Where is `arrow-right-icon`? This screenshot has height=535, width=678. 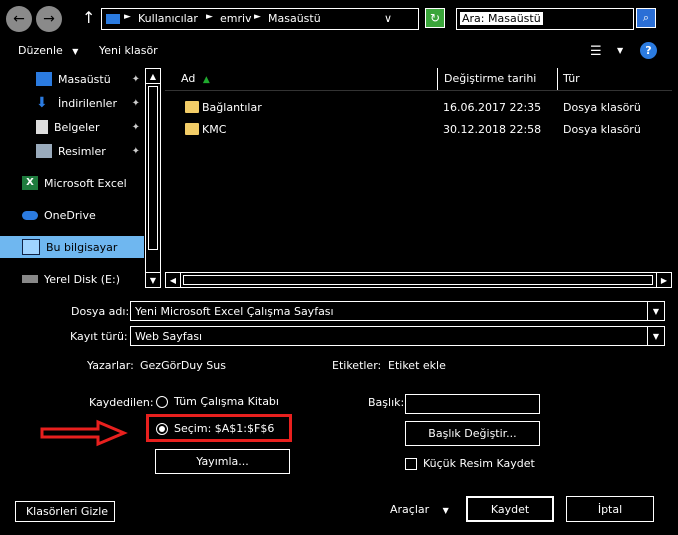
arrow-right-icon is located at coordinates (84, 433).